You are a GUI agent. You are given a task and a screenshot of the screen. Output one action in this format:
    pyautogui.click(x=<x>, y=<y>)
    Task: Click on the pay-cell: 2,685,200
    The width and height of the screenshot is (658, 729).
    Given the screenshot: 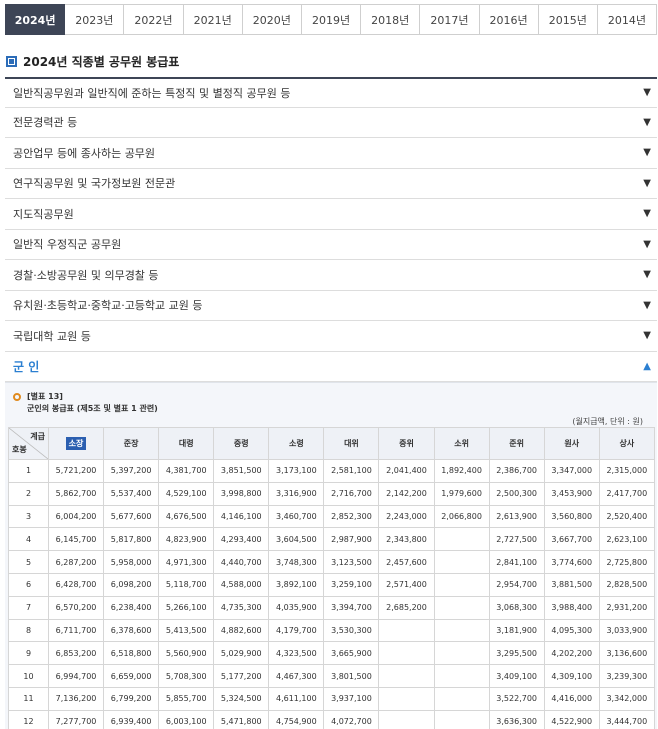 What is the action you would take?
    pyautogui.click(x=406, y=607)
    